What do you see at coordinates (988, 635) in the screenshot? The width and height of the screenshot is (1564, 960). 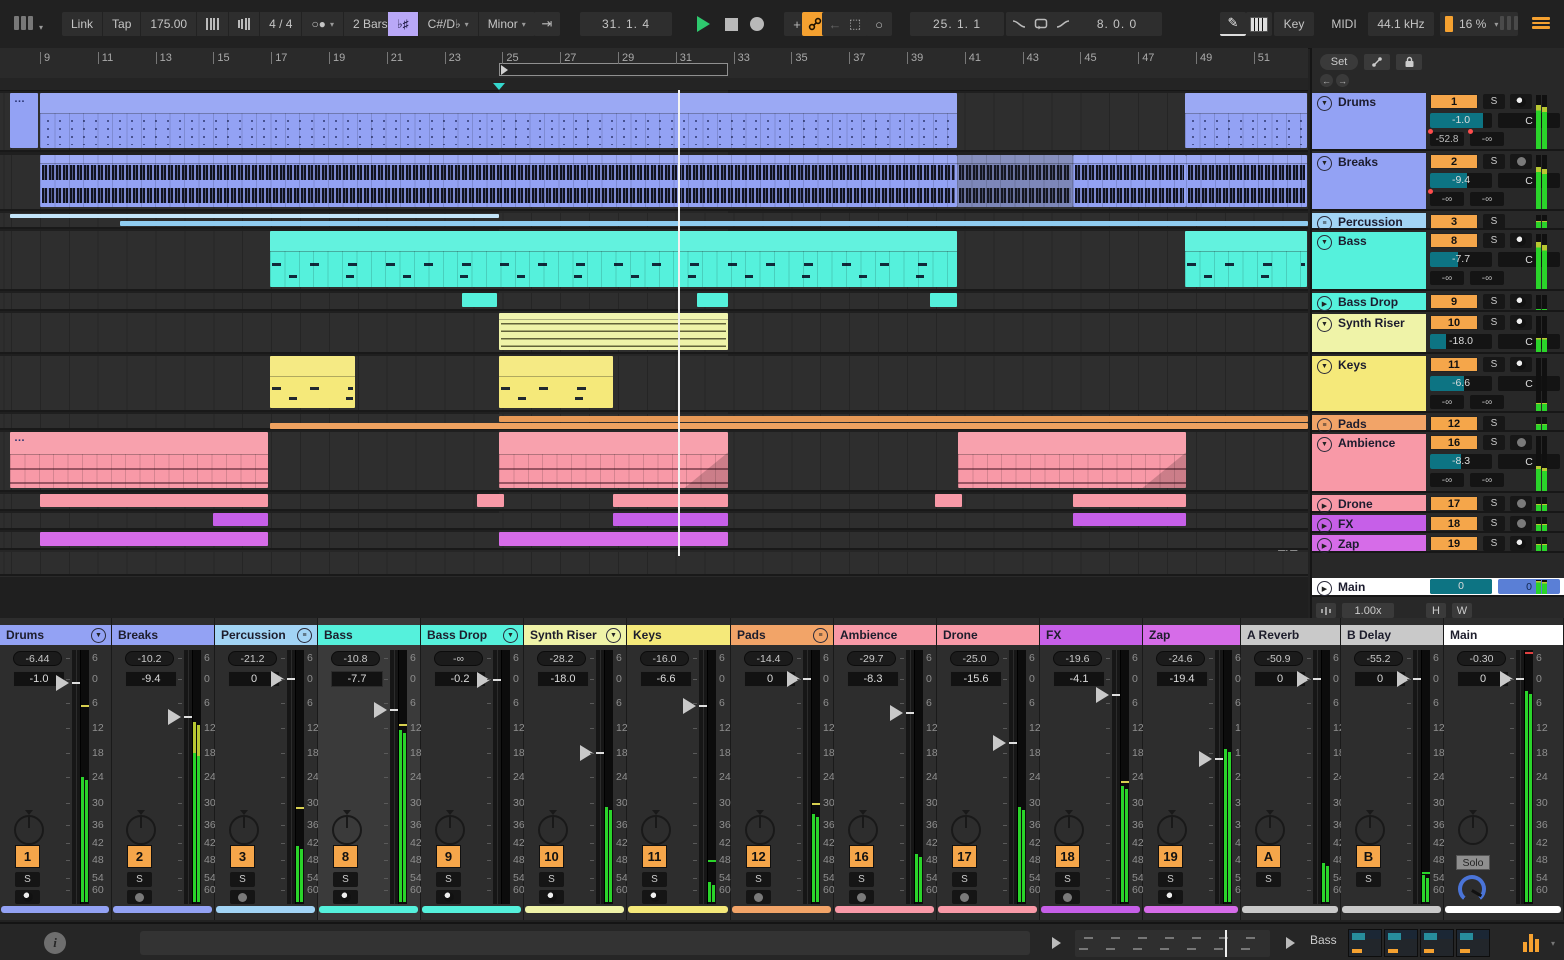 I see `strip-header: Drone` at bounding box center [988, 635].